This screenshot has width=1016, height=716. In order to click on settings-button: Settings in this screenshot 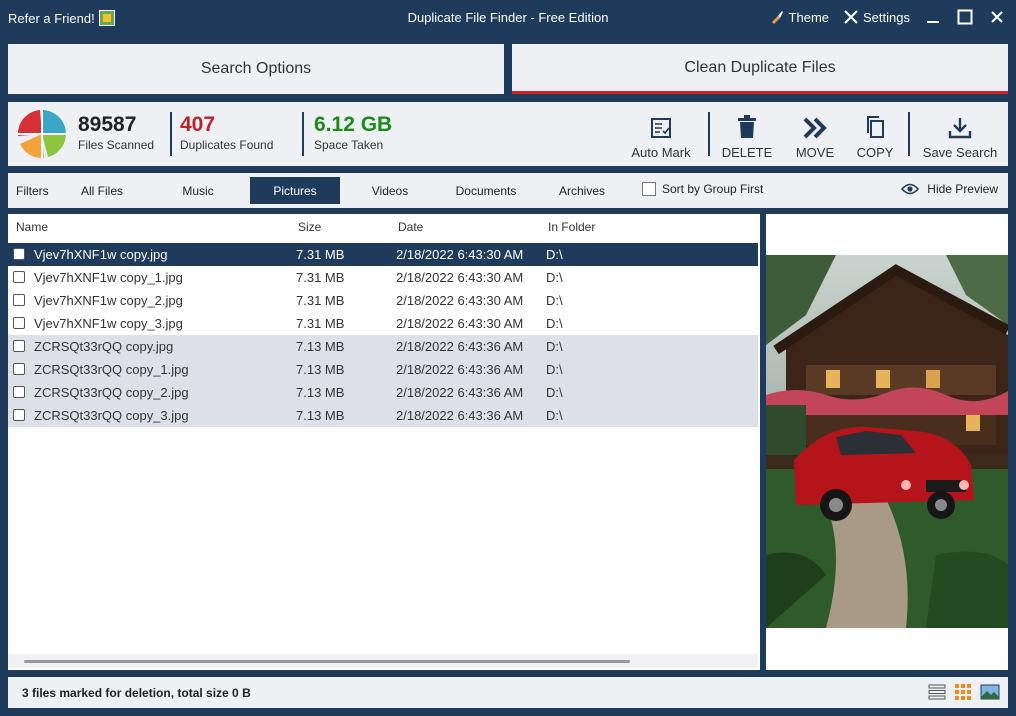, I will do `click(876, 17)`.